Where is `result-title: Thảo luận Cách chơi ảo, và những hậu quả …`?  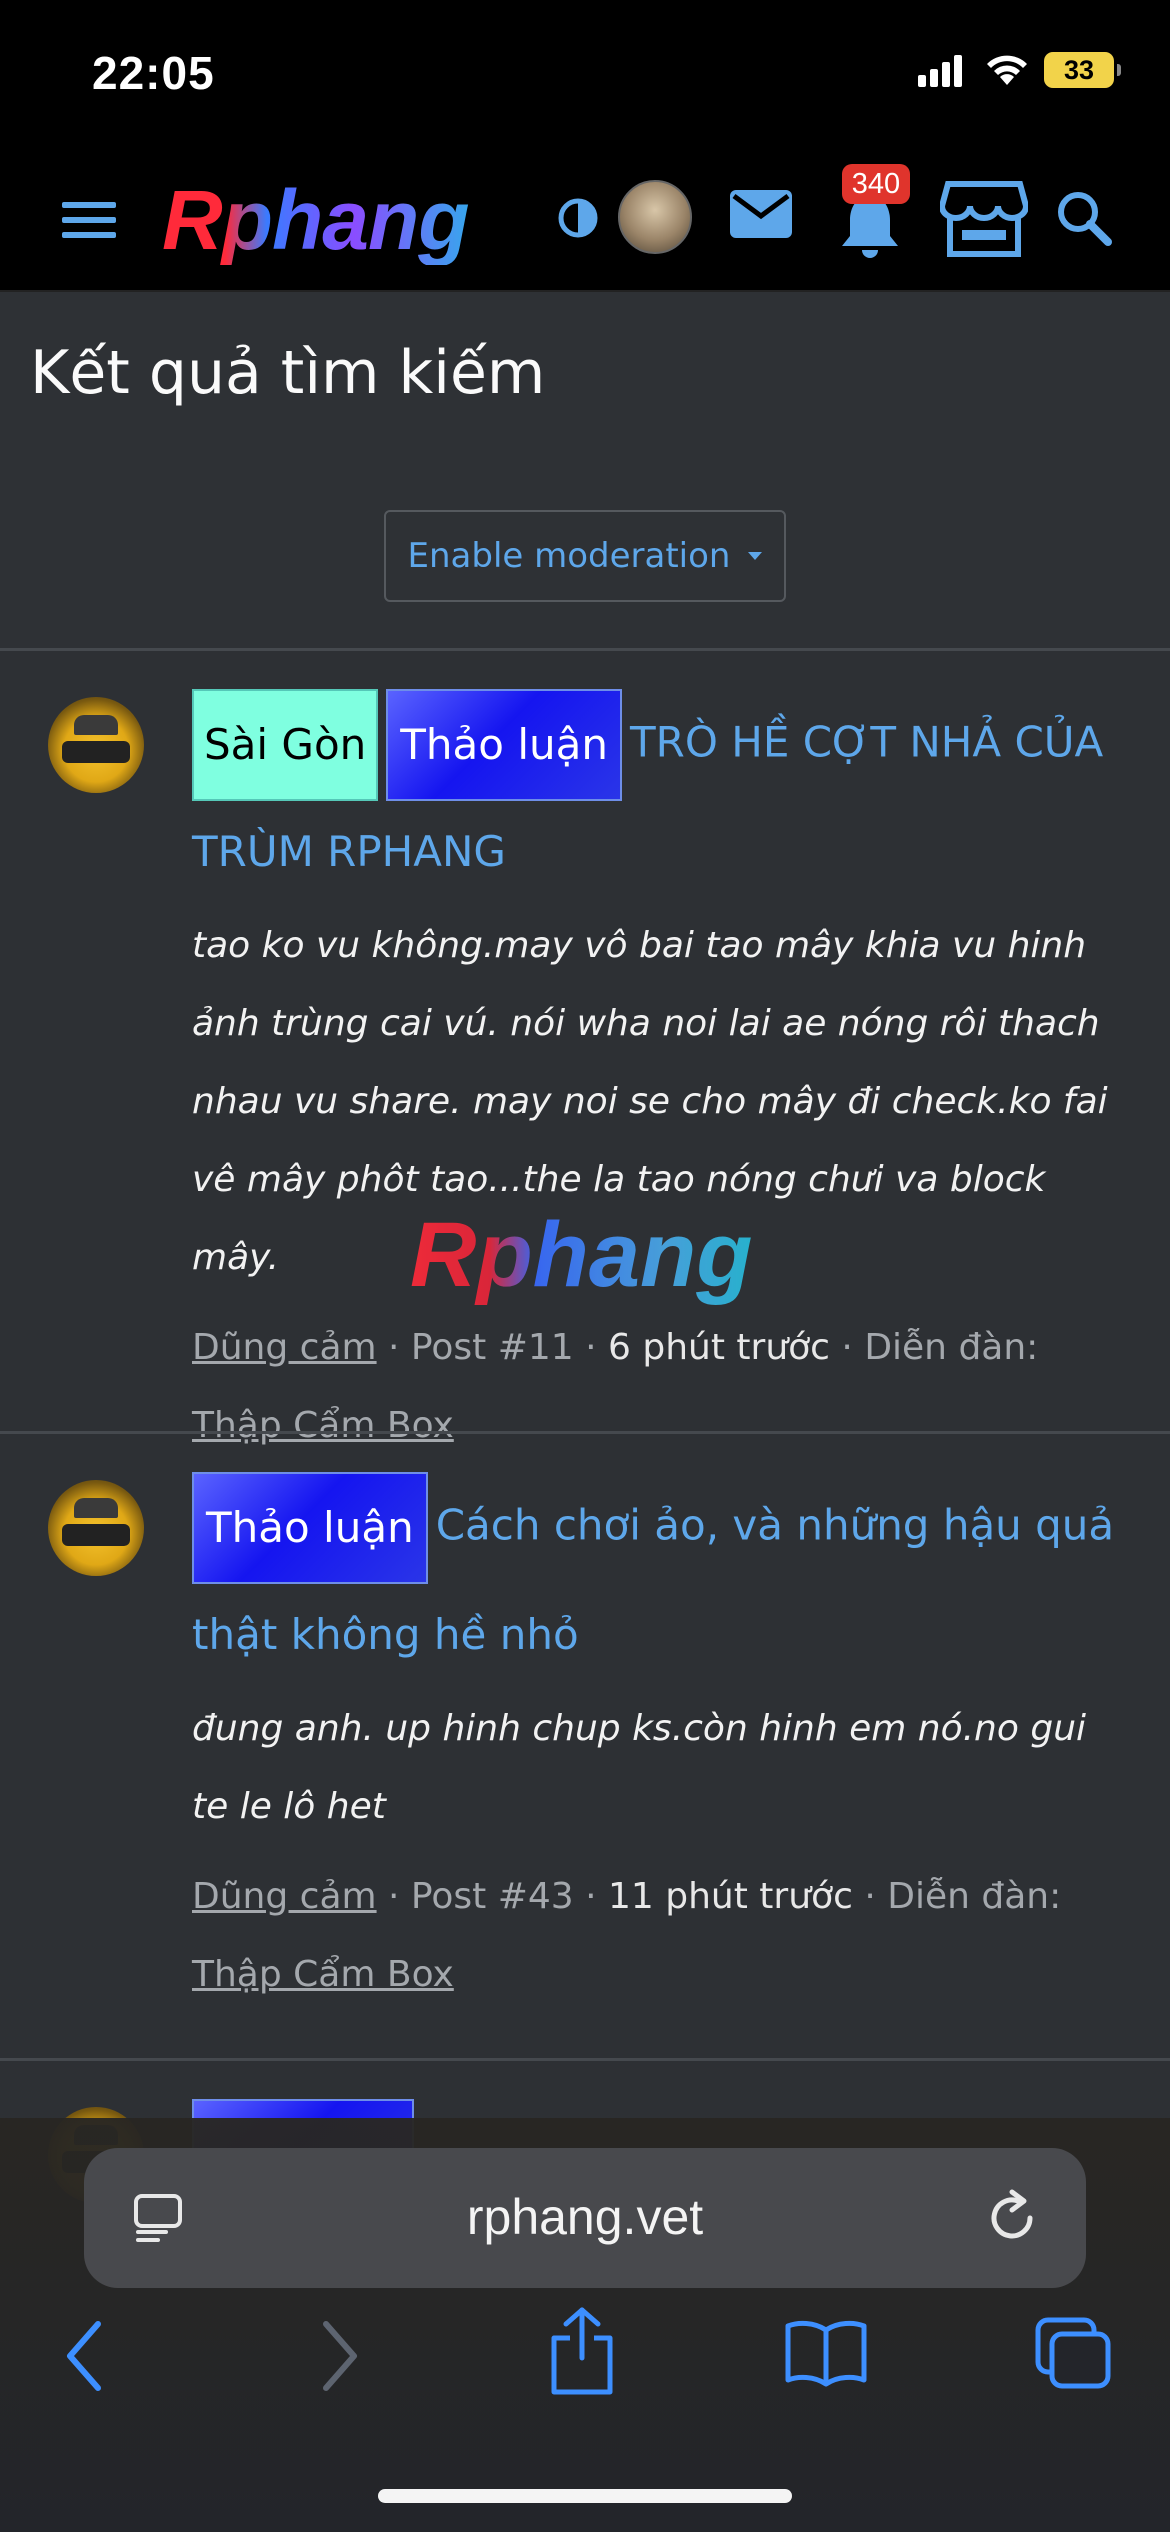 result-title: Thảo luận Cách chơi ảo, và những hậu quả … is located at coordinates (661, 1579).